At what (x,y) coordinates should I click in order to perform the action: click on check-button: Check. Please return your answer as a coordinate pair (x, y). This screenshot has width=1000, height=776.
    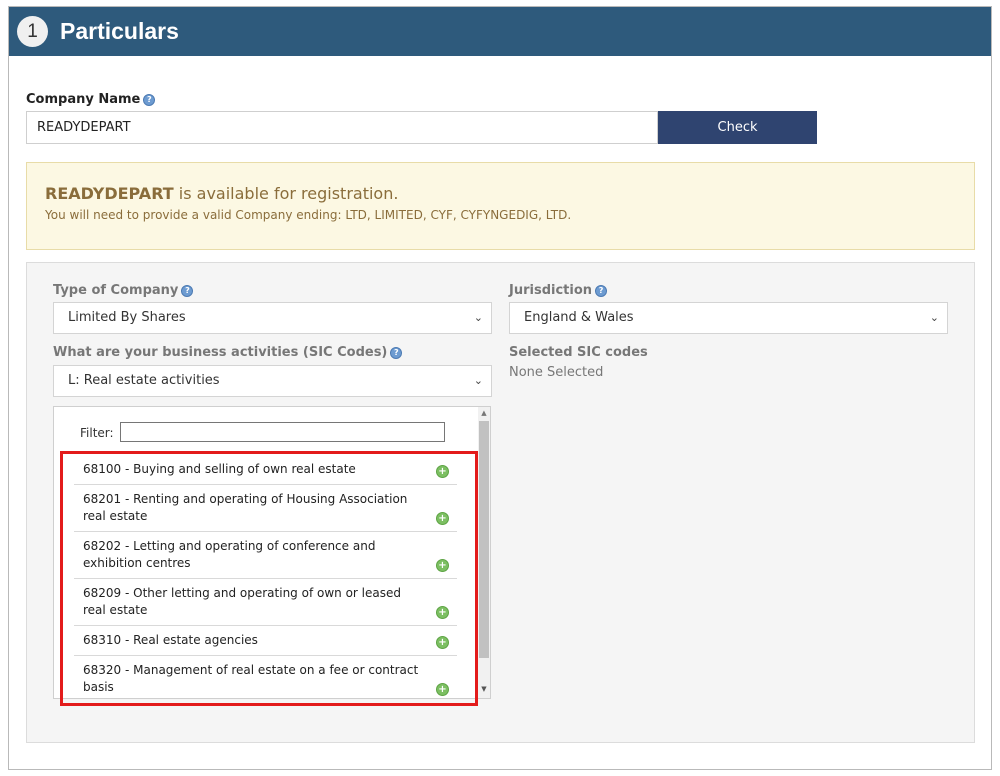
    Looking at the image, I should click on (737, 127).